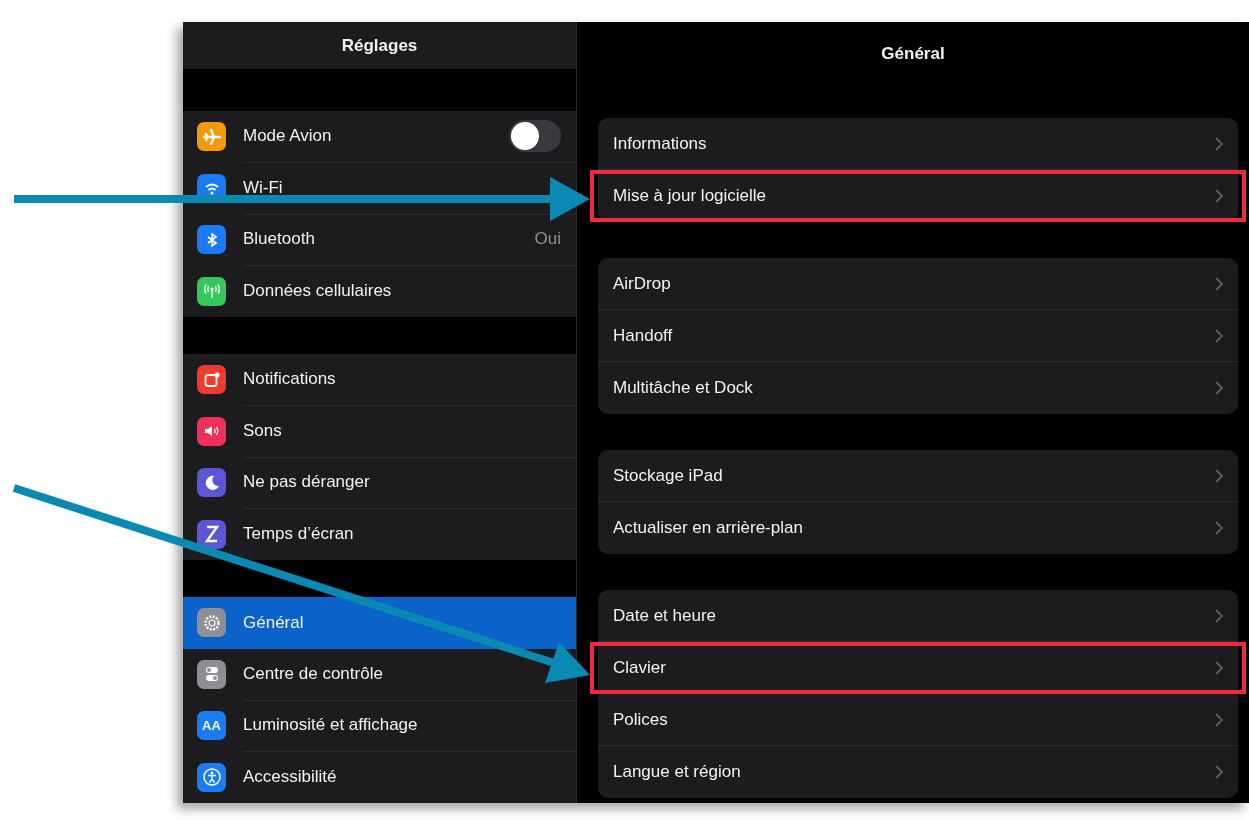 The width and height of the screenshot is (1249, 820). Describe the element at coordinates (273, 622) in the screenshot. I see `item-label: Général` at that location.